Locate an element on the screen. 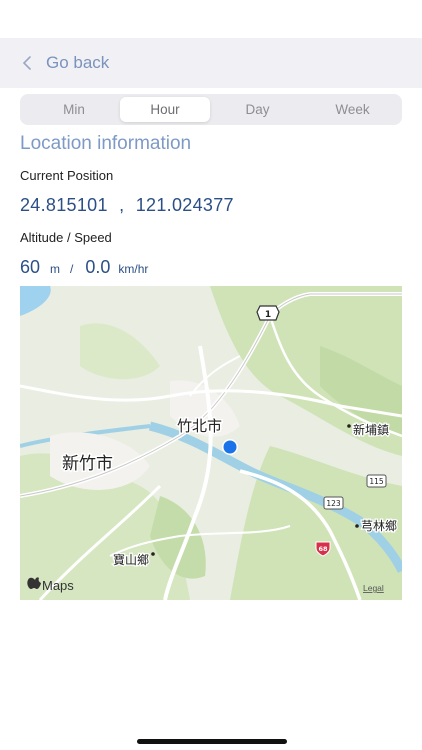 Image resolution: width=422 pixels, height=750 pixels. altitude-unit: m is located at coordinates (55, 269).